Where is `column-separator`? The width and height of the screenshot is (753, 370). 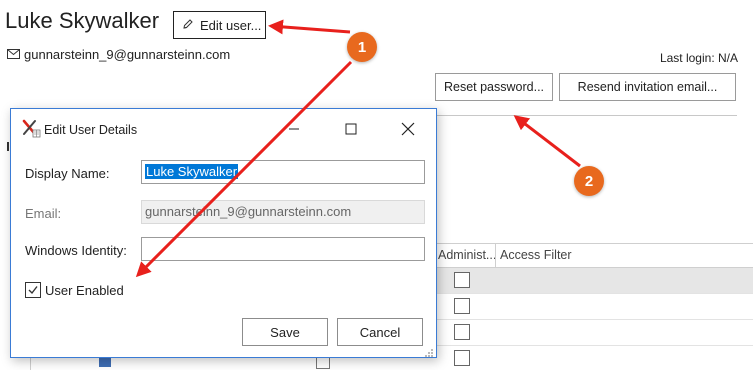 column-separator is located at coordinates (495, 256).